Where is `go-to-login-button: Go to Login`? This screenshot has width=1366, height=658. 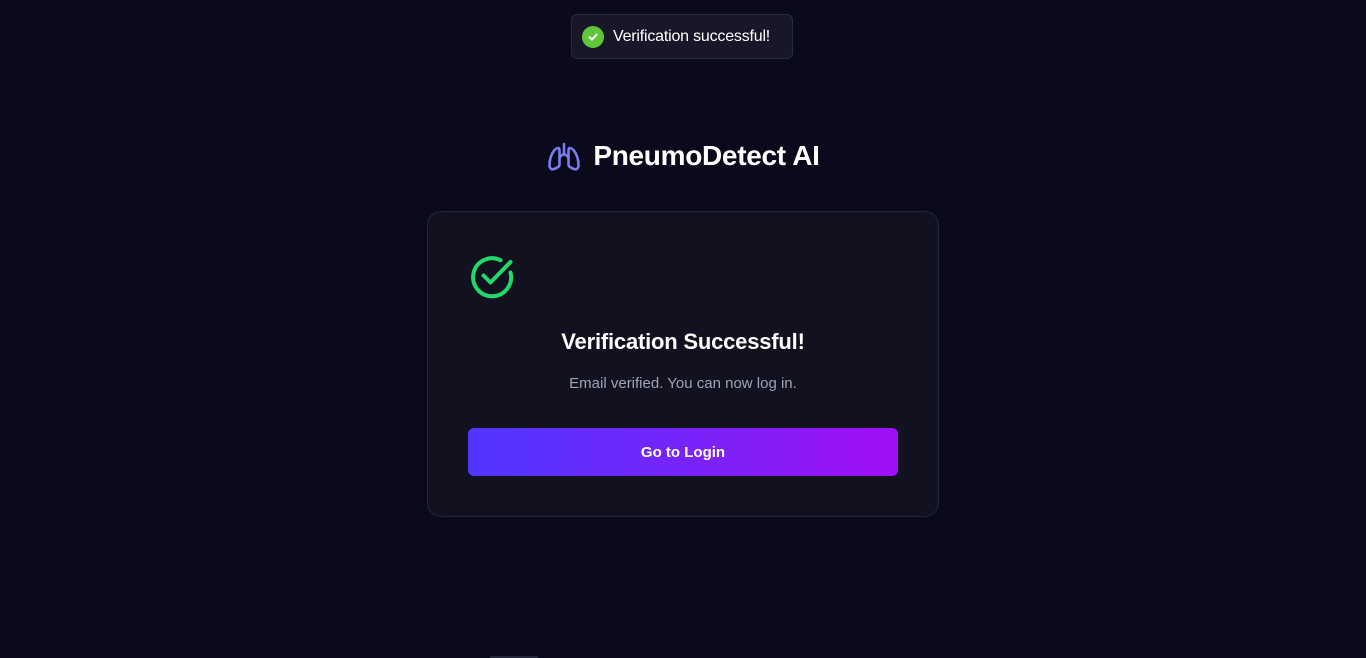
go-to-login-button: Go to Login is located at coordinates (683, 452).